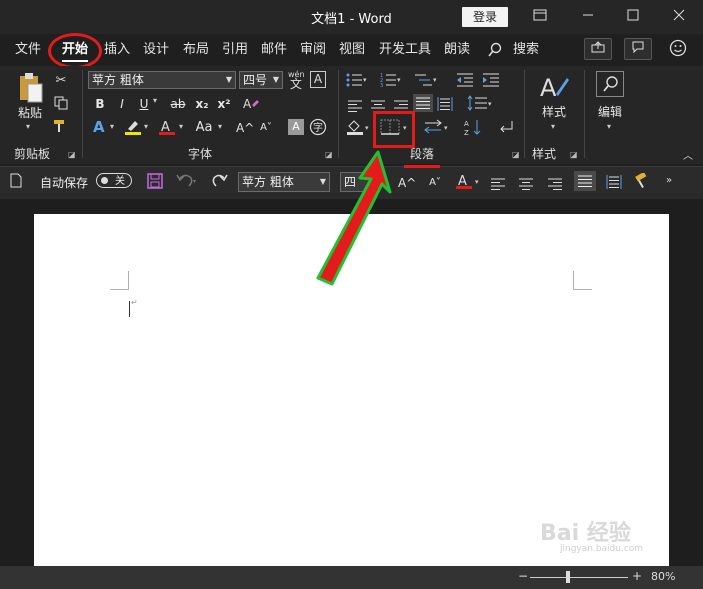 This screenshot has height=589, width=703. I want to click on distributed-icon, so click(445, 105).